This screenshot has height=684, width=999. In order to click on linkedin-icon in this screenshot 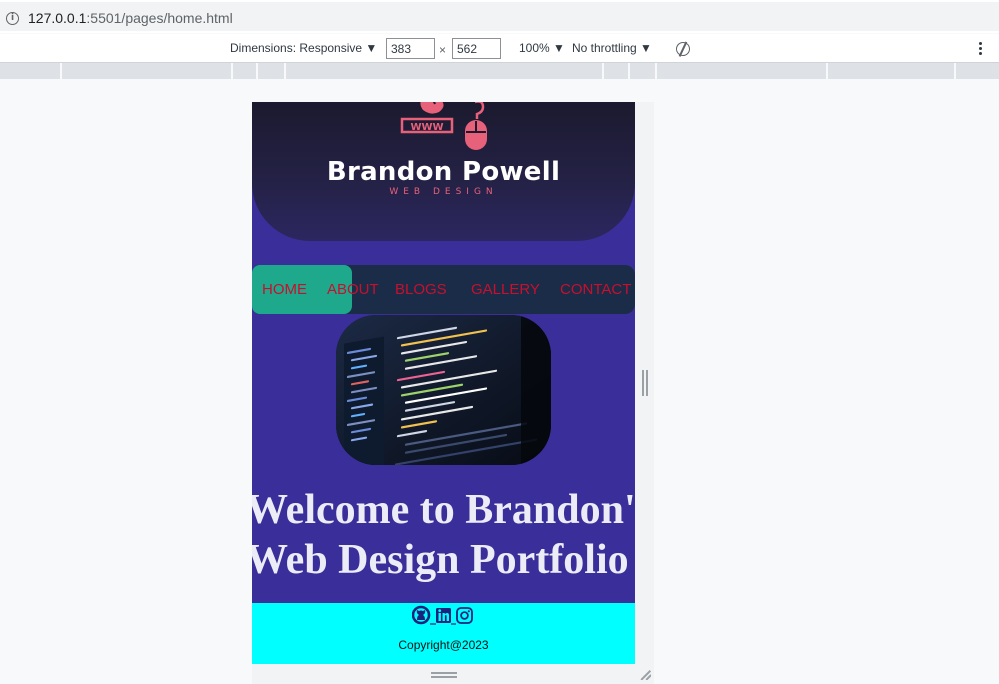, I will do `click(443, 615)`.